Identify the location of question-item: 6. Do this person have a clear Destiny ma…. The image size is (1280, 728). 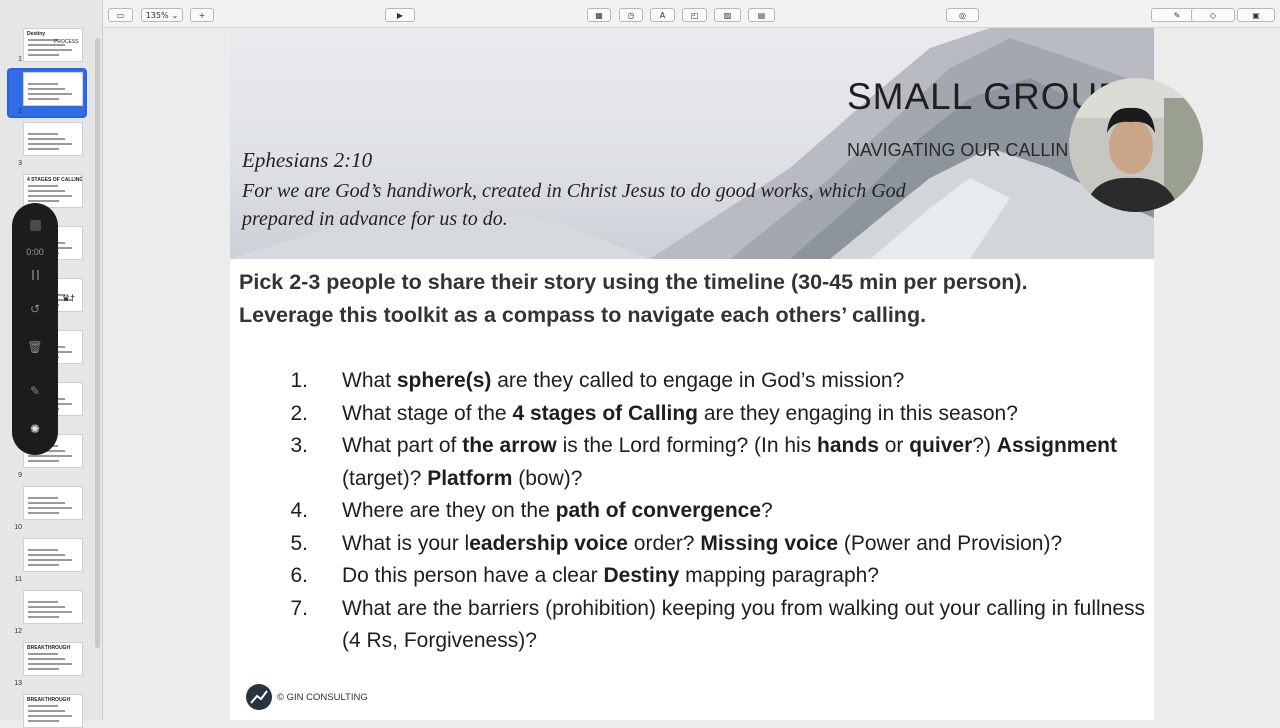
(716, 576).